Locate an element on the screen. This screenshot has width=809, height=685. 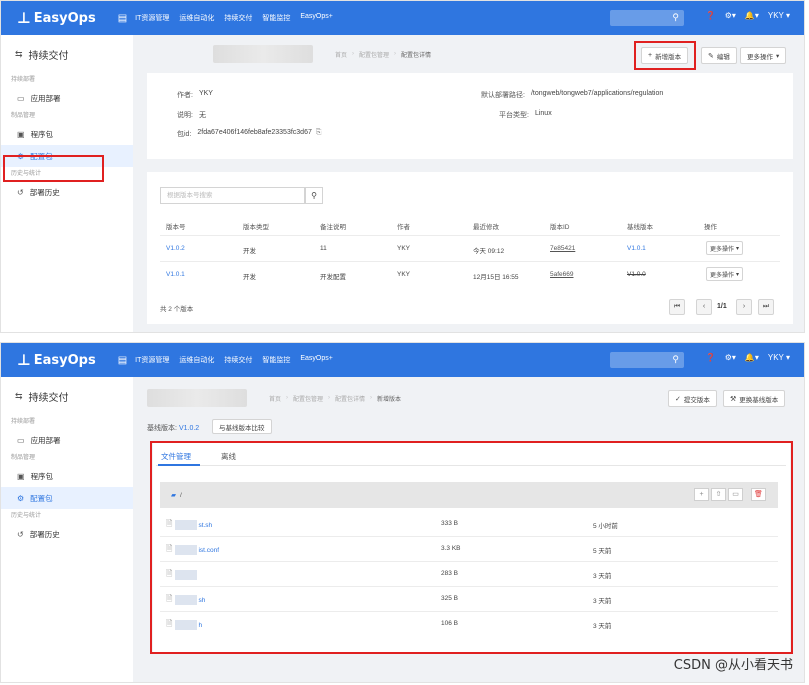
sidebar-item-config-pkg: ⚙ 配置包 is located at coordinates (67, 498).